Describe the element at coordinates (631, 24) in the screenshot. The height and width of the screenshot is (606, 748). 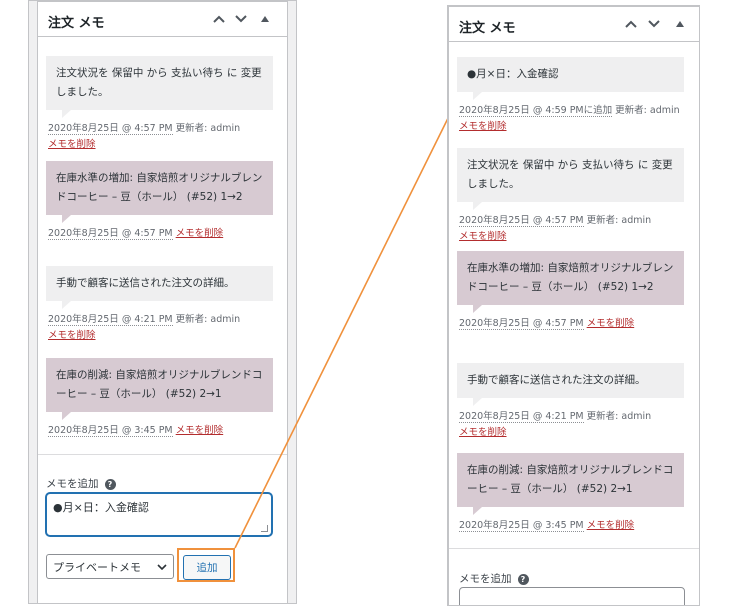
I see `chevron-up-icon` at that location.